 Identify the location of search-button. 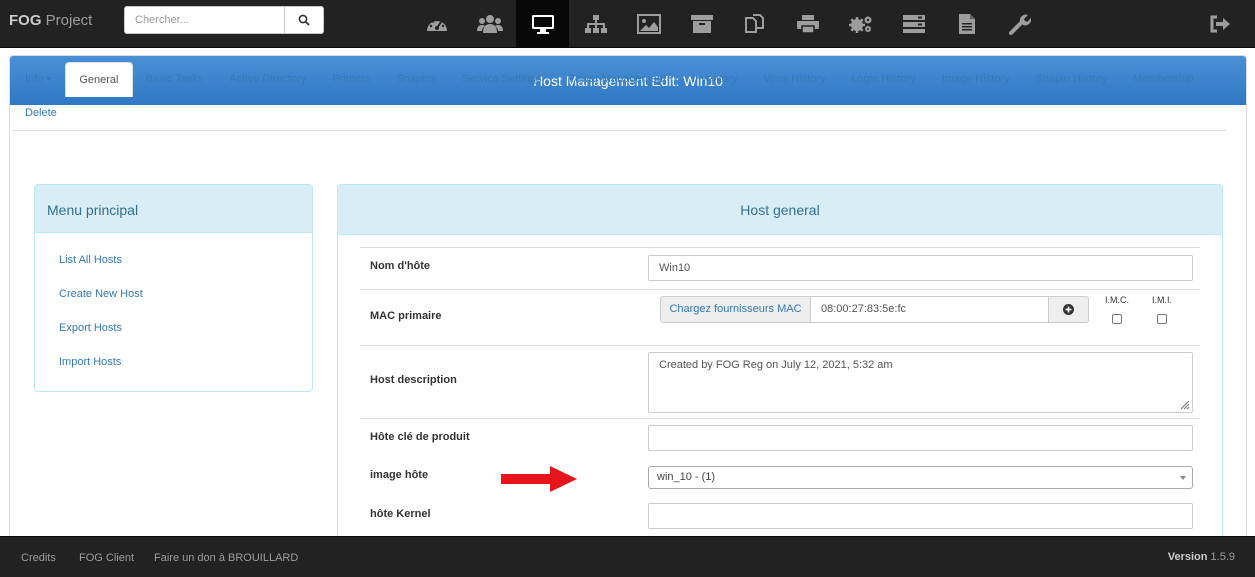
(304, 20).